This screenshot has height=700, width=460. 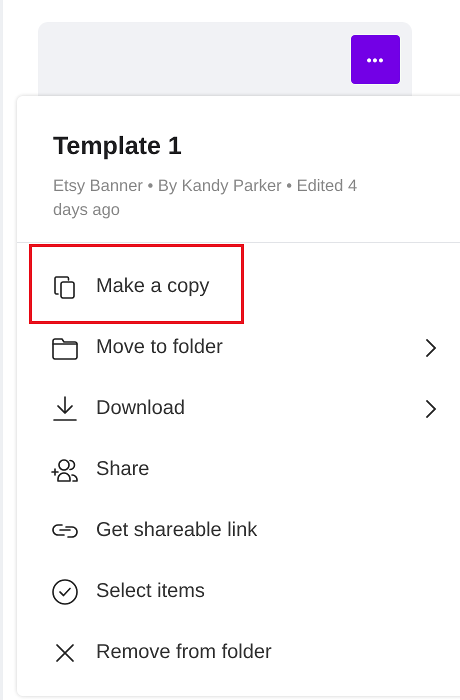 What do you see at coordinates (238, 286) in the screenshot?
I see `menu-item: Make a copy` at bounding box center [238, 286].